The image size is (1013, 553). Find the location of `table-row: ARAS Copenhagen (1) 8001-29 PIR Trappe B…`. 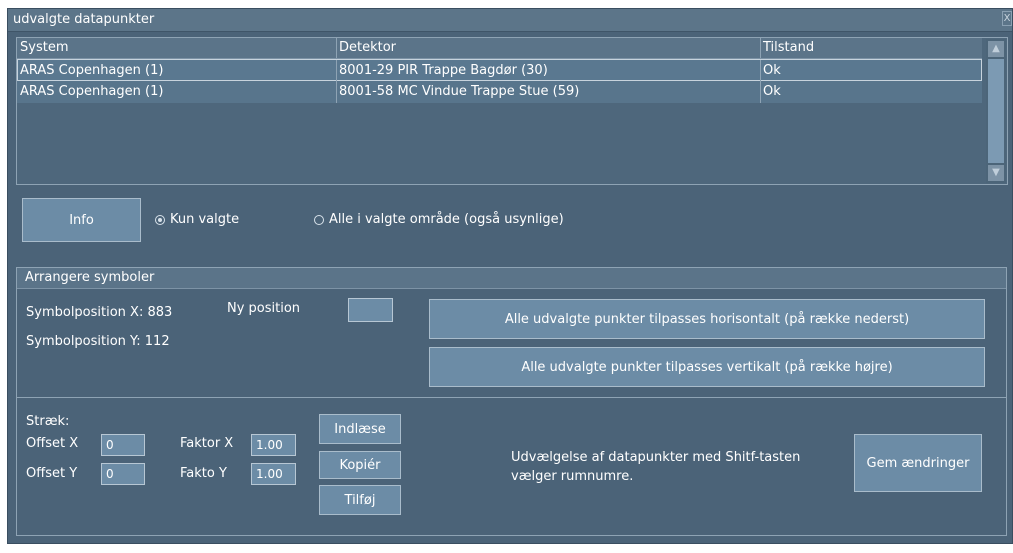

table-row: ARAS Copenhagen (1) 8001-29 PIR Trappe B… is located at coordinates (499, 70).